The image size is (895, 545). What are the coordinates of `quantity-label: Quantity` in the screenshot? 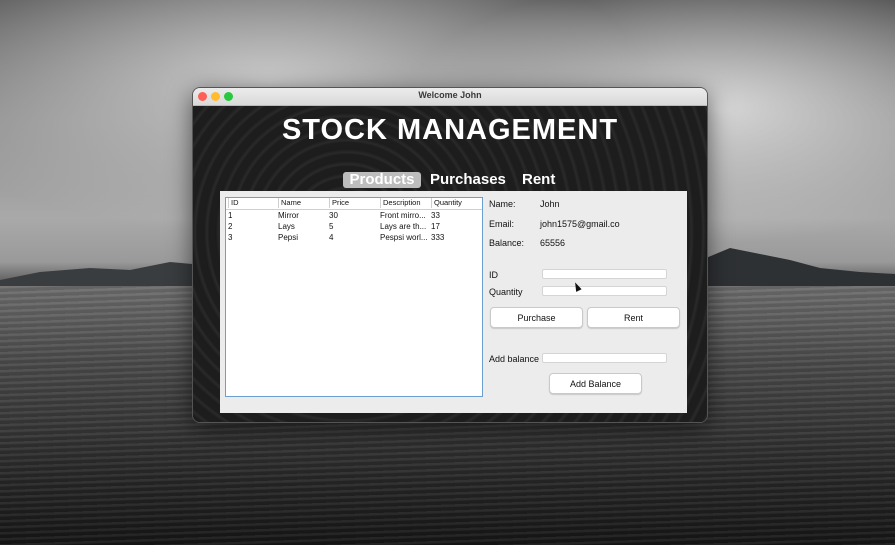 It's located at (506, 292).